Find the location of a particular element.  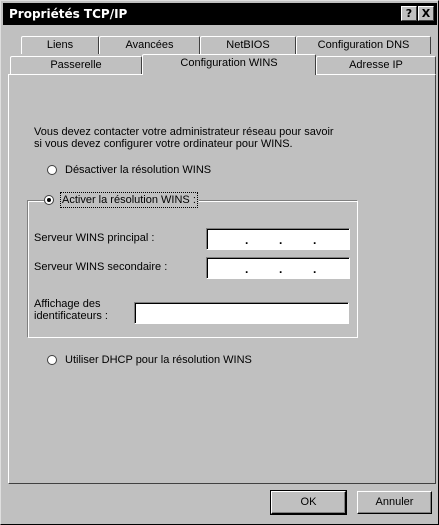

tab-netbios: NetBIOS is located at coordinates (248, 45).